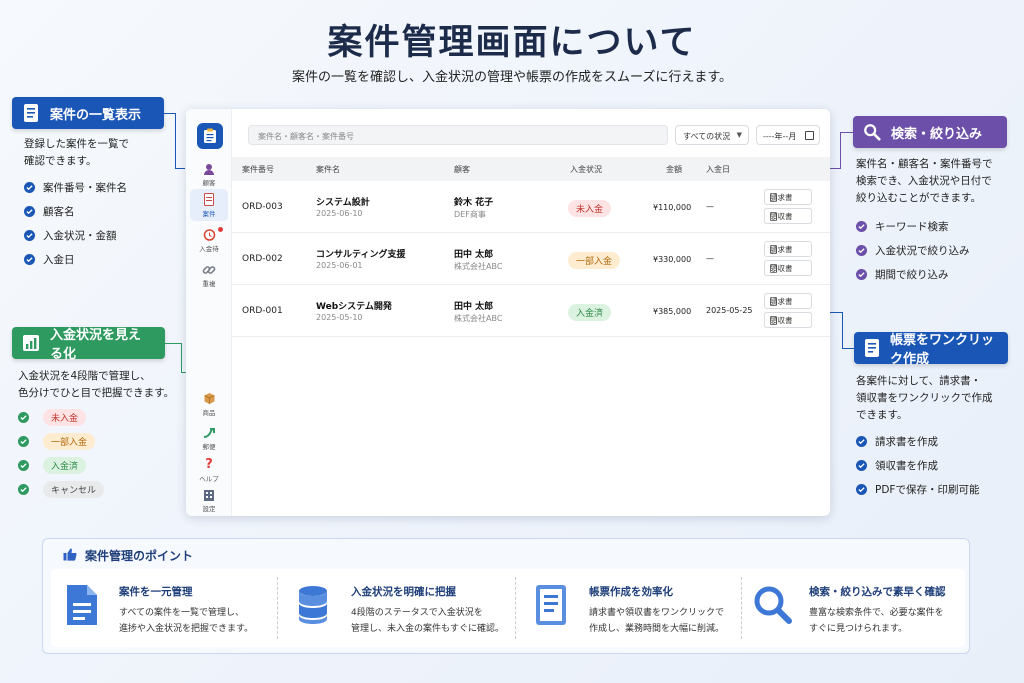  I want to click on clipboard-icon, so click(210, 135).